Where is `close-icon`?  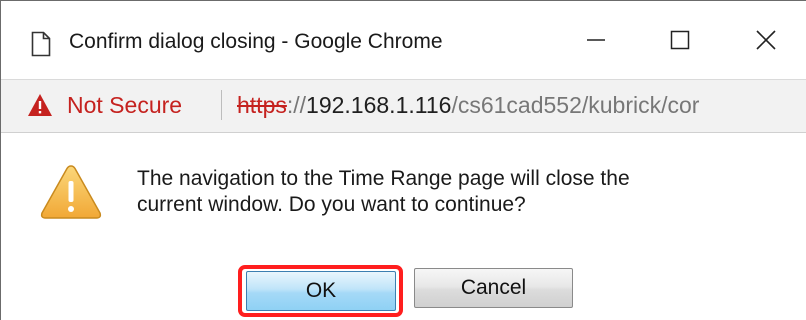 close-icon is located at coordinates (766, 40).